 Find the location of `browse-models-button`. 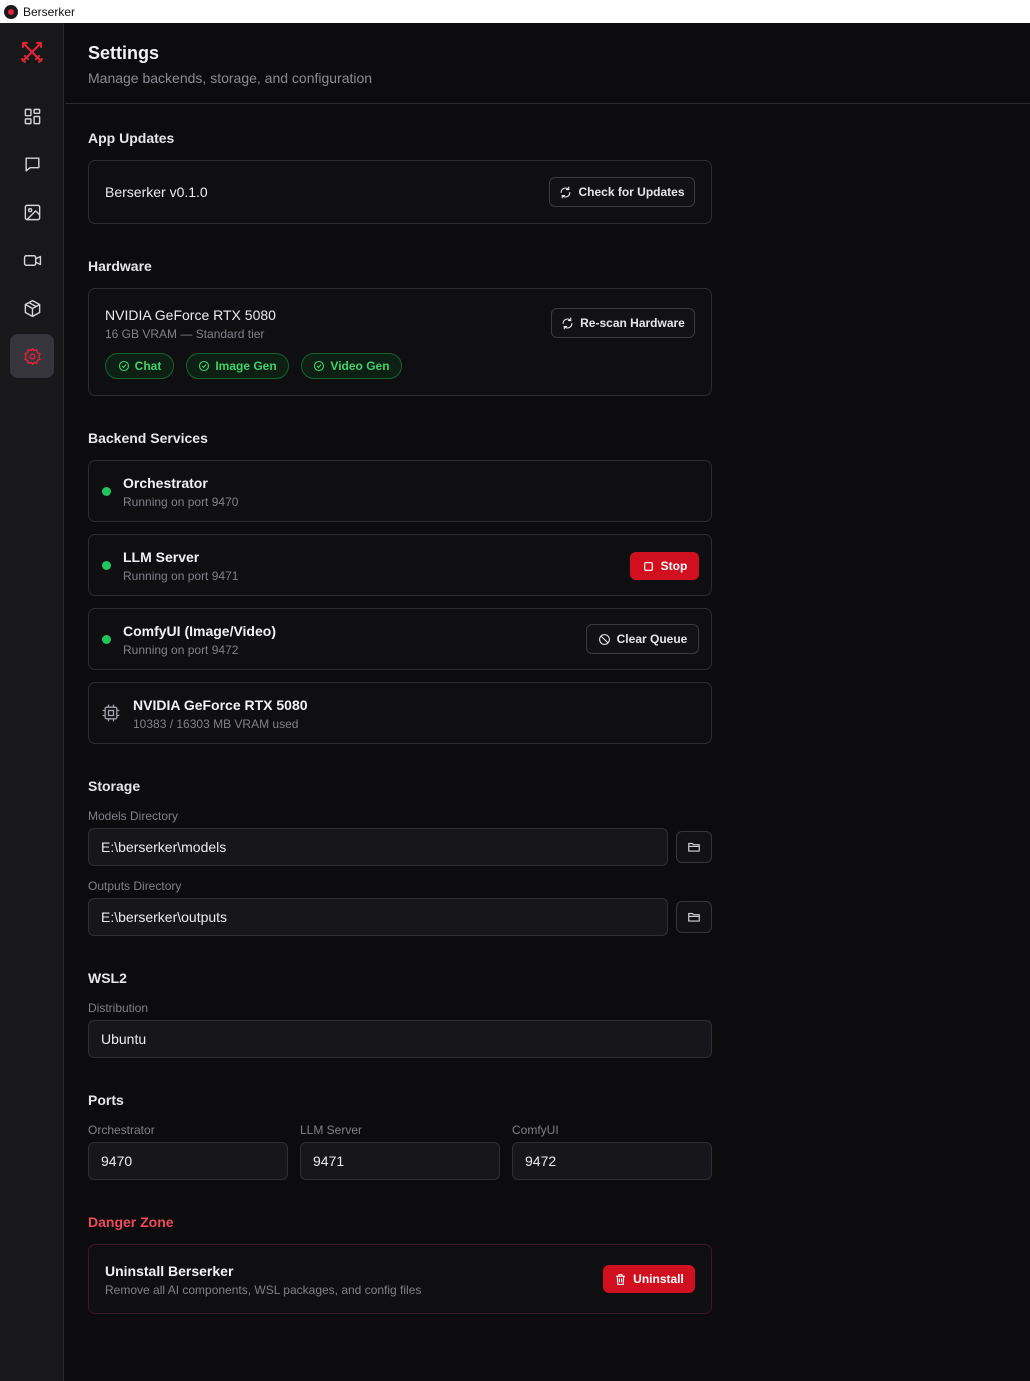

browse-models-button is located at coordinates (694, 847).